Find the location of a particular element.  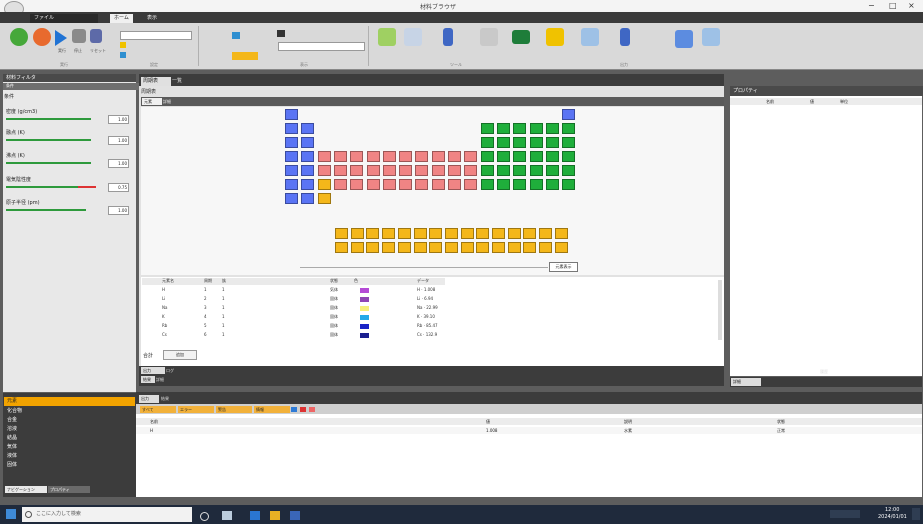

ribbon-tab-file: ファイル is located at coordinates (64, 18).